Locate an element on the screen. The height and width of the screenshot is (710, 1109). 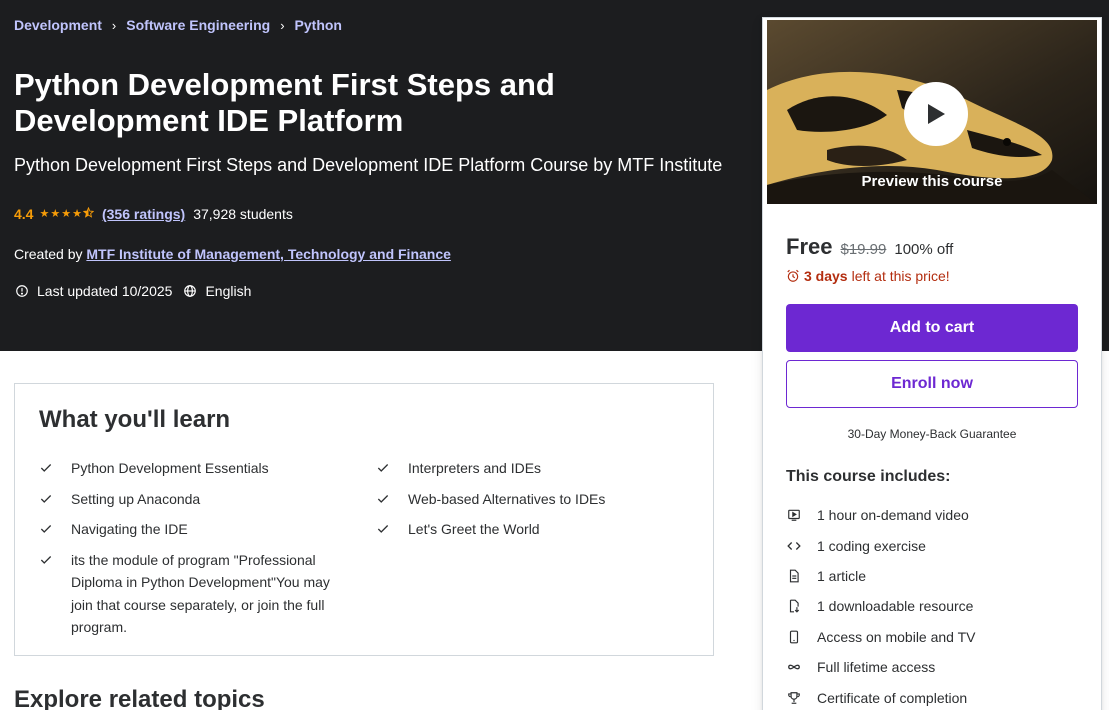
list-item: 1 coding exercise is located at coordinates (881, 545).